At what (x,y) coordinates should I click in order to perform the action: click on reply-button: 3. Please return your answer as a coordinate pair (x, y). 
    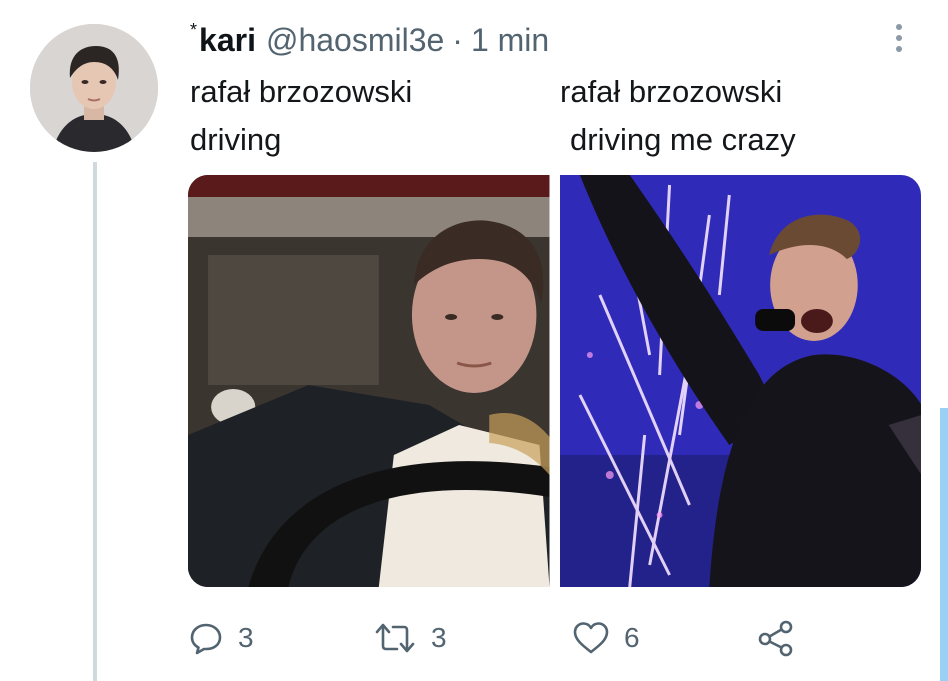
    Looking at the image, I should click on (221, 638).